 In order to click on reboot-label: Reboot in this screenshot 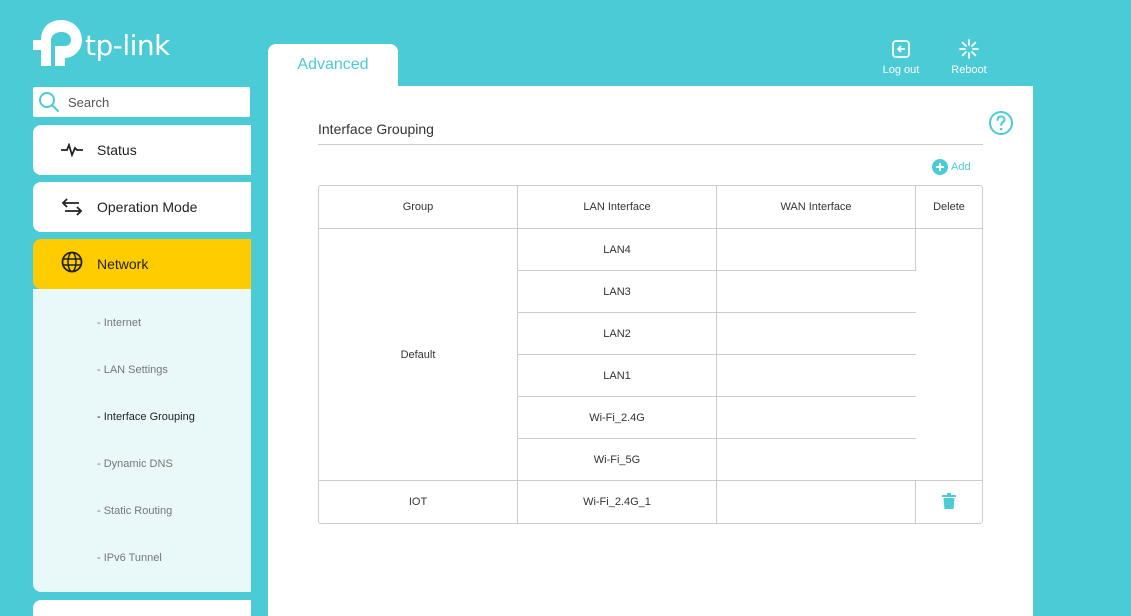, I will do `click(969, 70)`.